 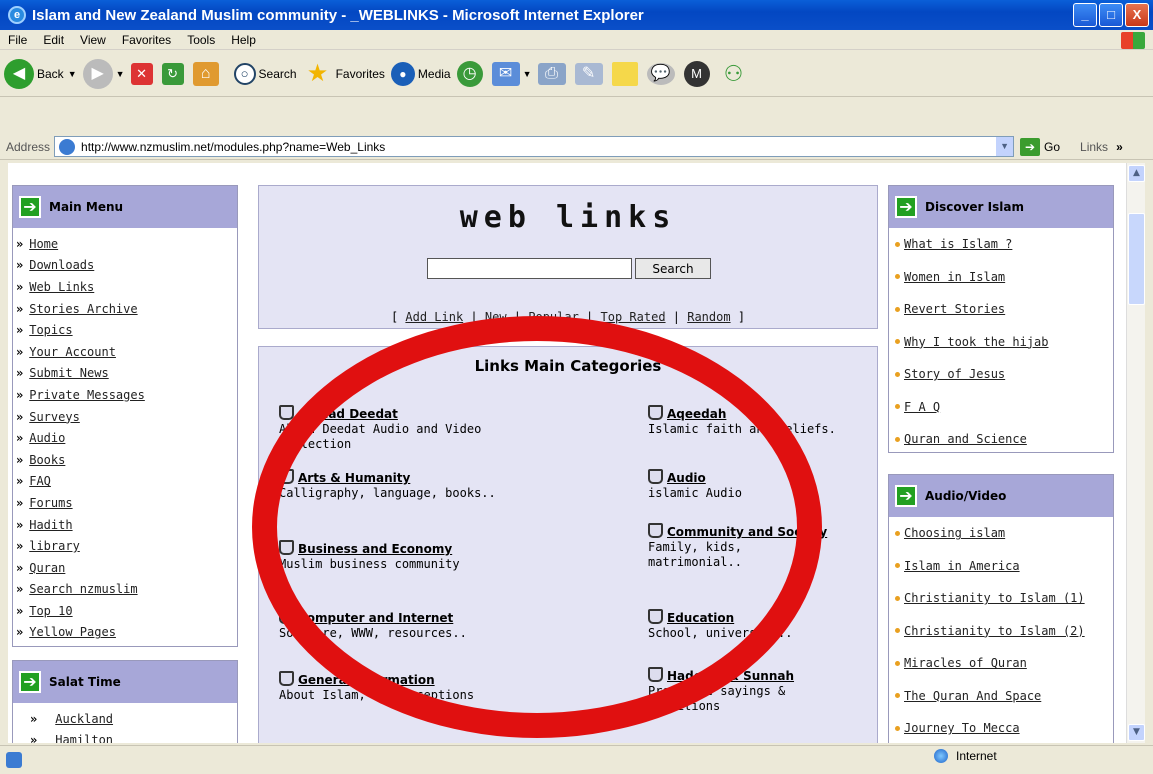 What do you see at coordinates (1136, 173) in the screenshot?
I see `scroll-up-icon: ▲` at bounding box center [1136, 173].